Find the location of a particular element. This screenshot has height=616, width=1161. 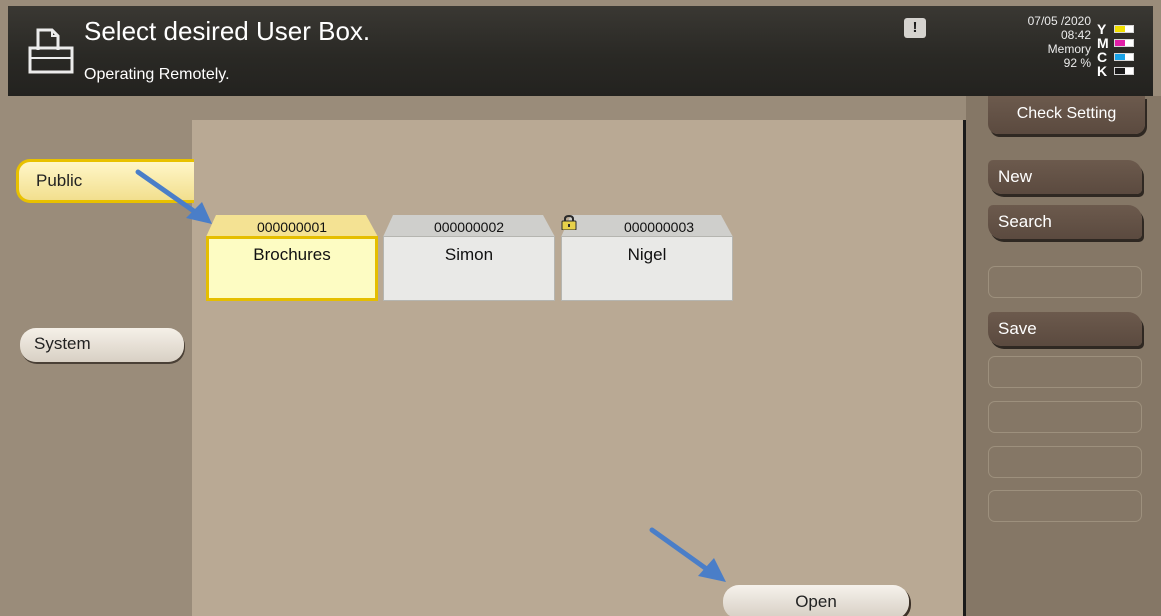

box-number-tab: 000000003 is located at coordinates (647, 226).